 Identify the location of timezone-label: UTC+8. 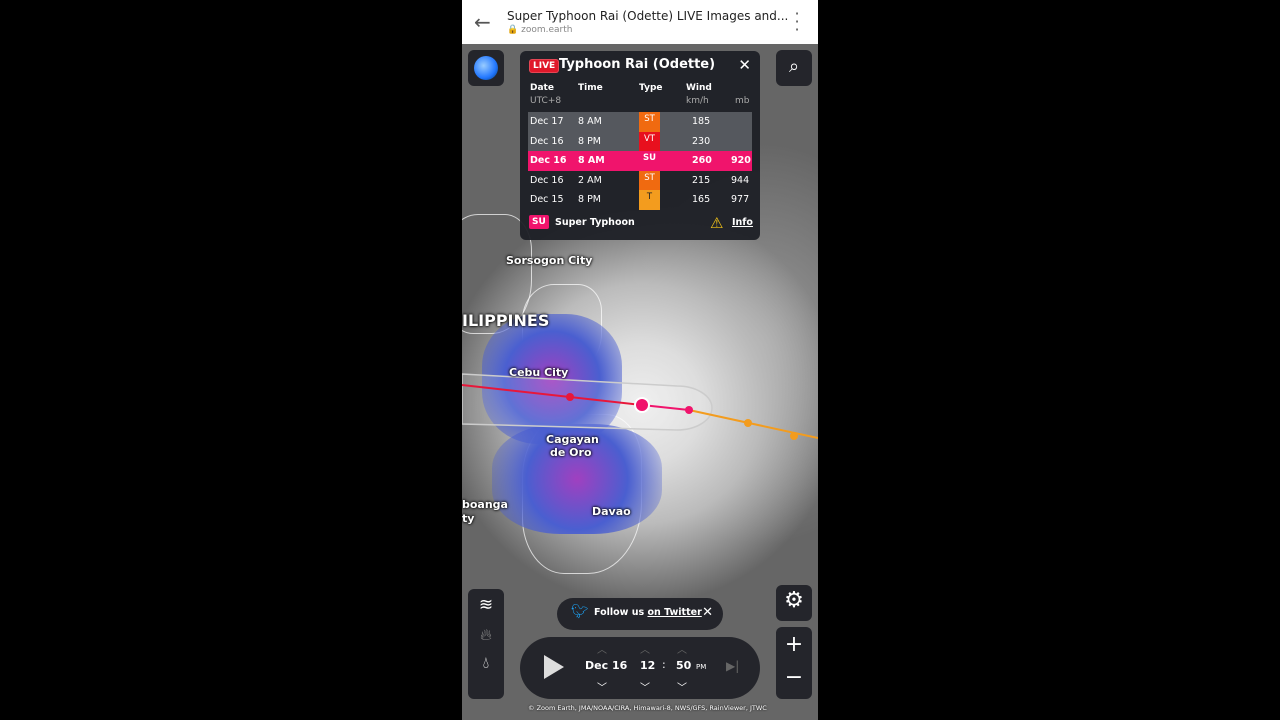
(546, 101).